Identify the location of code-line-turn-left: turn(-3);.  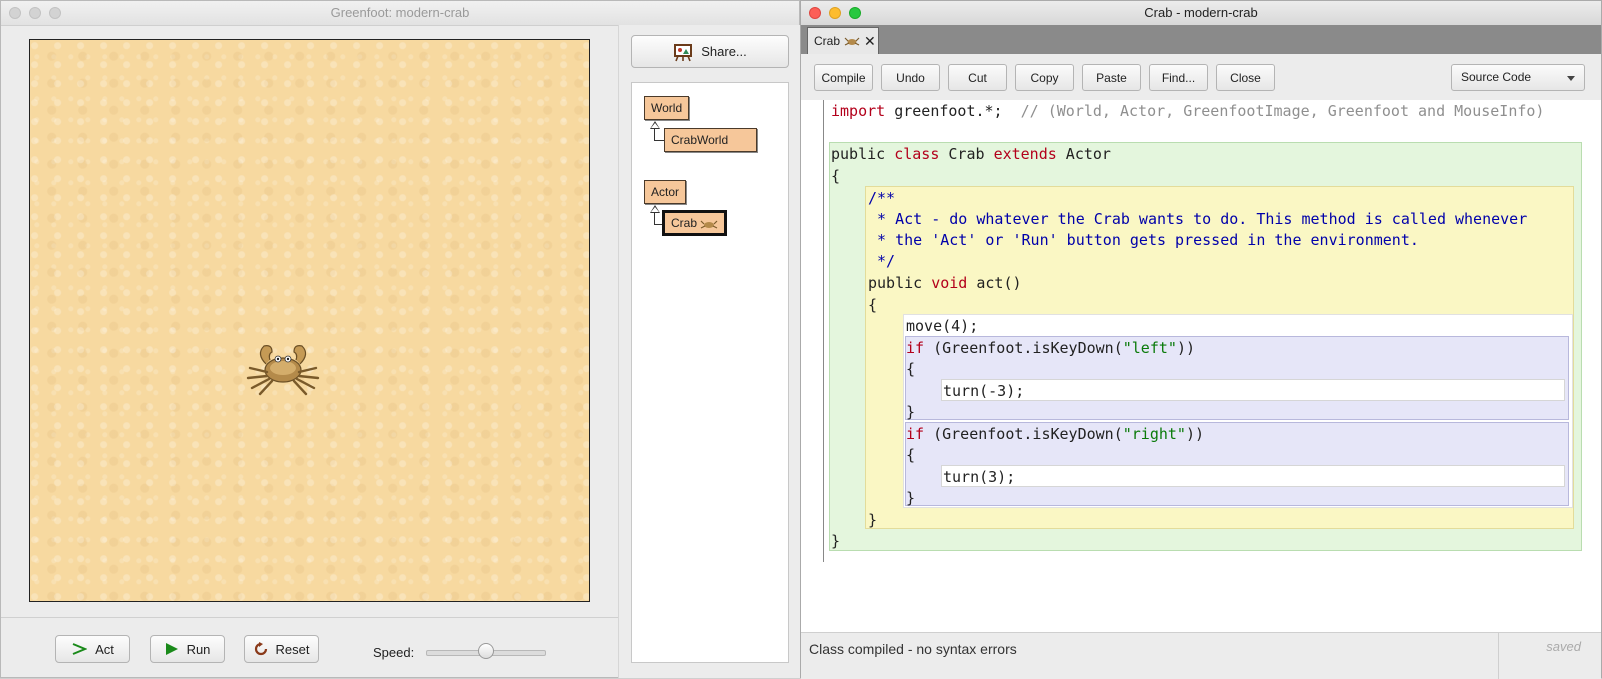
(983, 391).